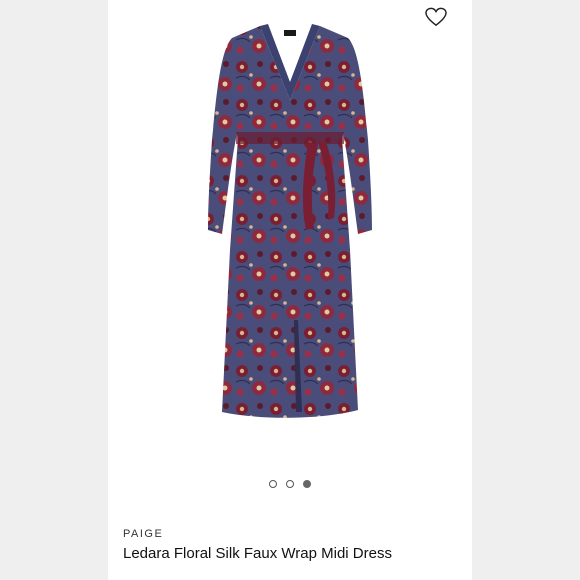 The width and height of the screenshot is (580, 580). I want to click on dress-waist-tie, so click(290, 138).